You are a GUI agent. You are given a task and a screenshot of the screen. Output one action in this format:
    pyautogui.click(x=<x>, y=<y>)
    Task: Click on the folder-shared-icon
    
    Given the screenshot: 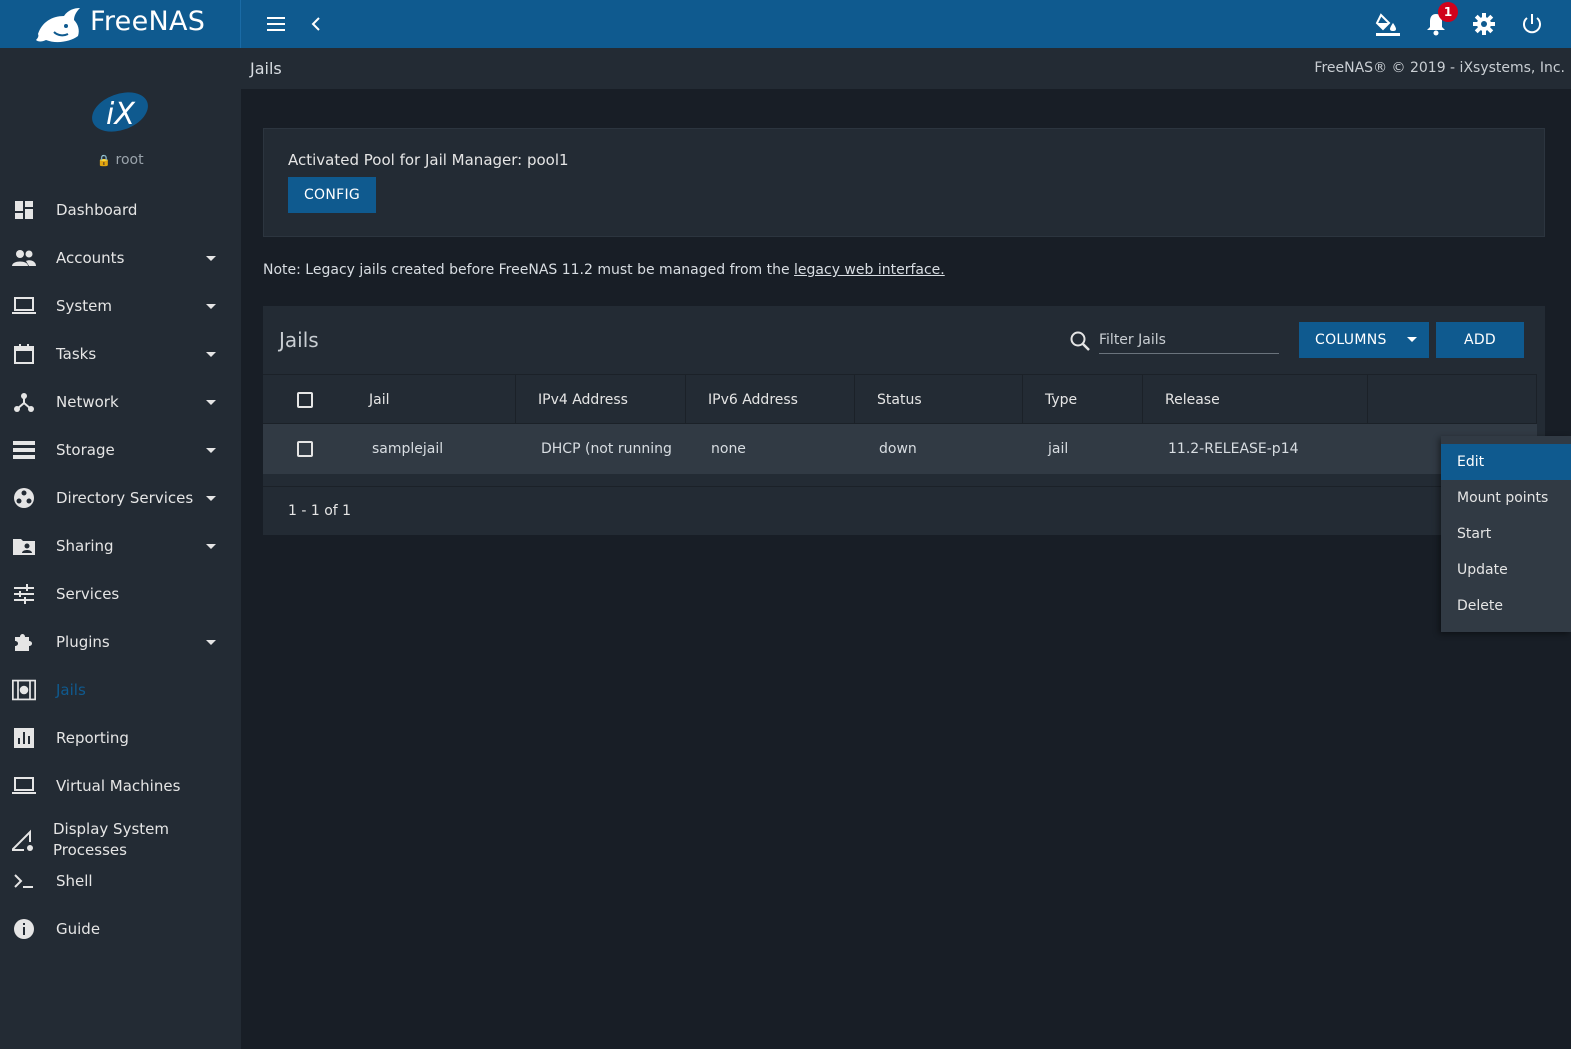 What is the action you would take?
    pyautogui.click(x=24, y=546)
    